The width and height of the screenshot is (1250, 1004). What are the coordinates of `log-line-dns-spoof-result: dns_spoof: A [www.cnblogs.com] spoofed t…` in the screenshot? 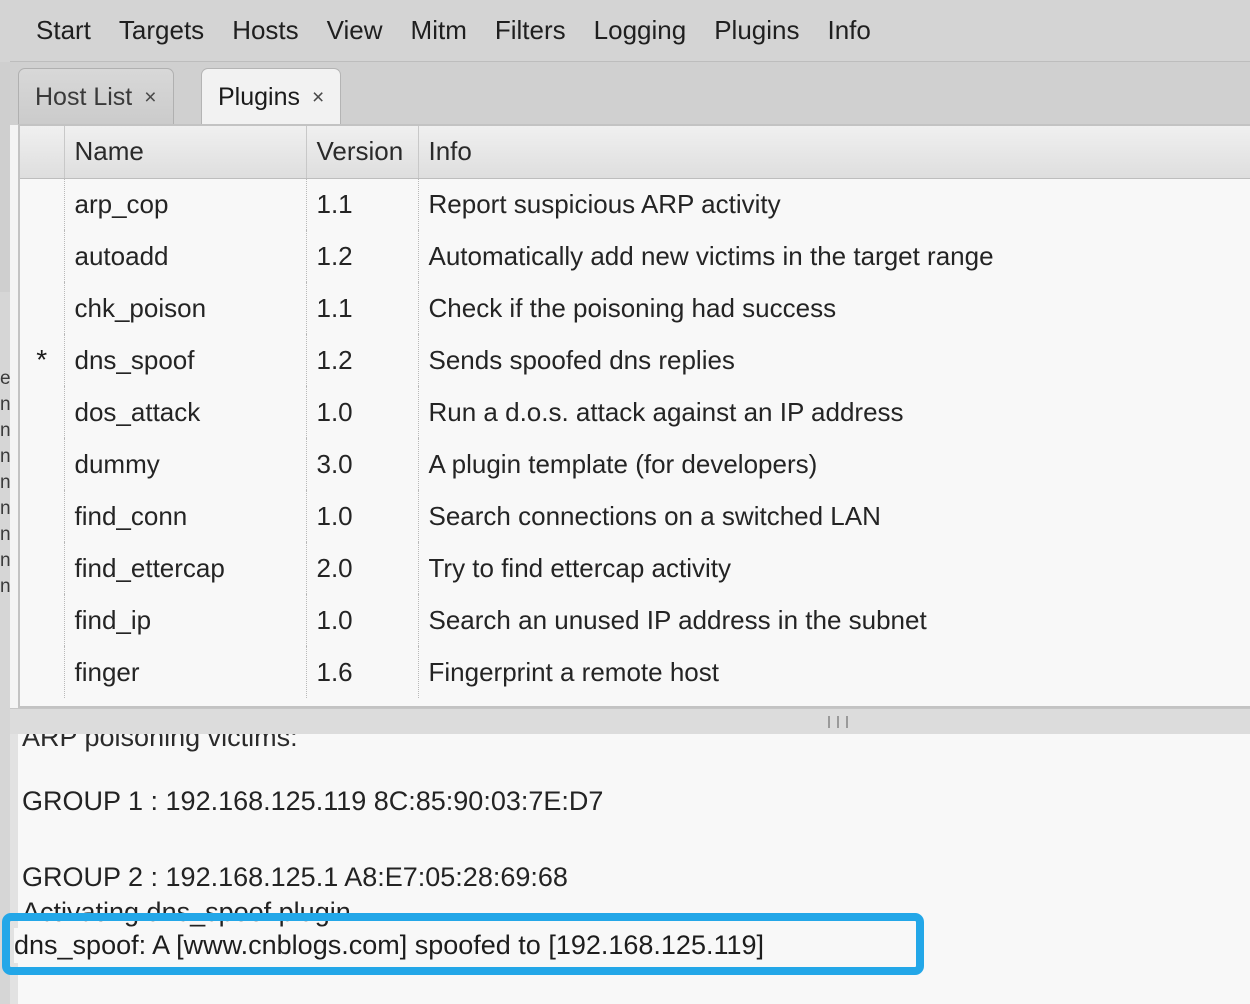 It's located at (390, 945).